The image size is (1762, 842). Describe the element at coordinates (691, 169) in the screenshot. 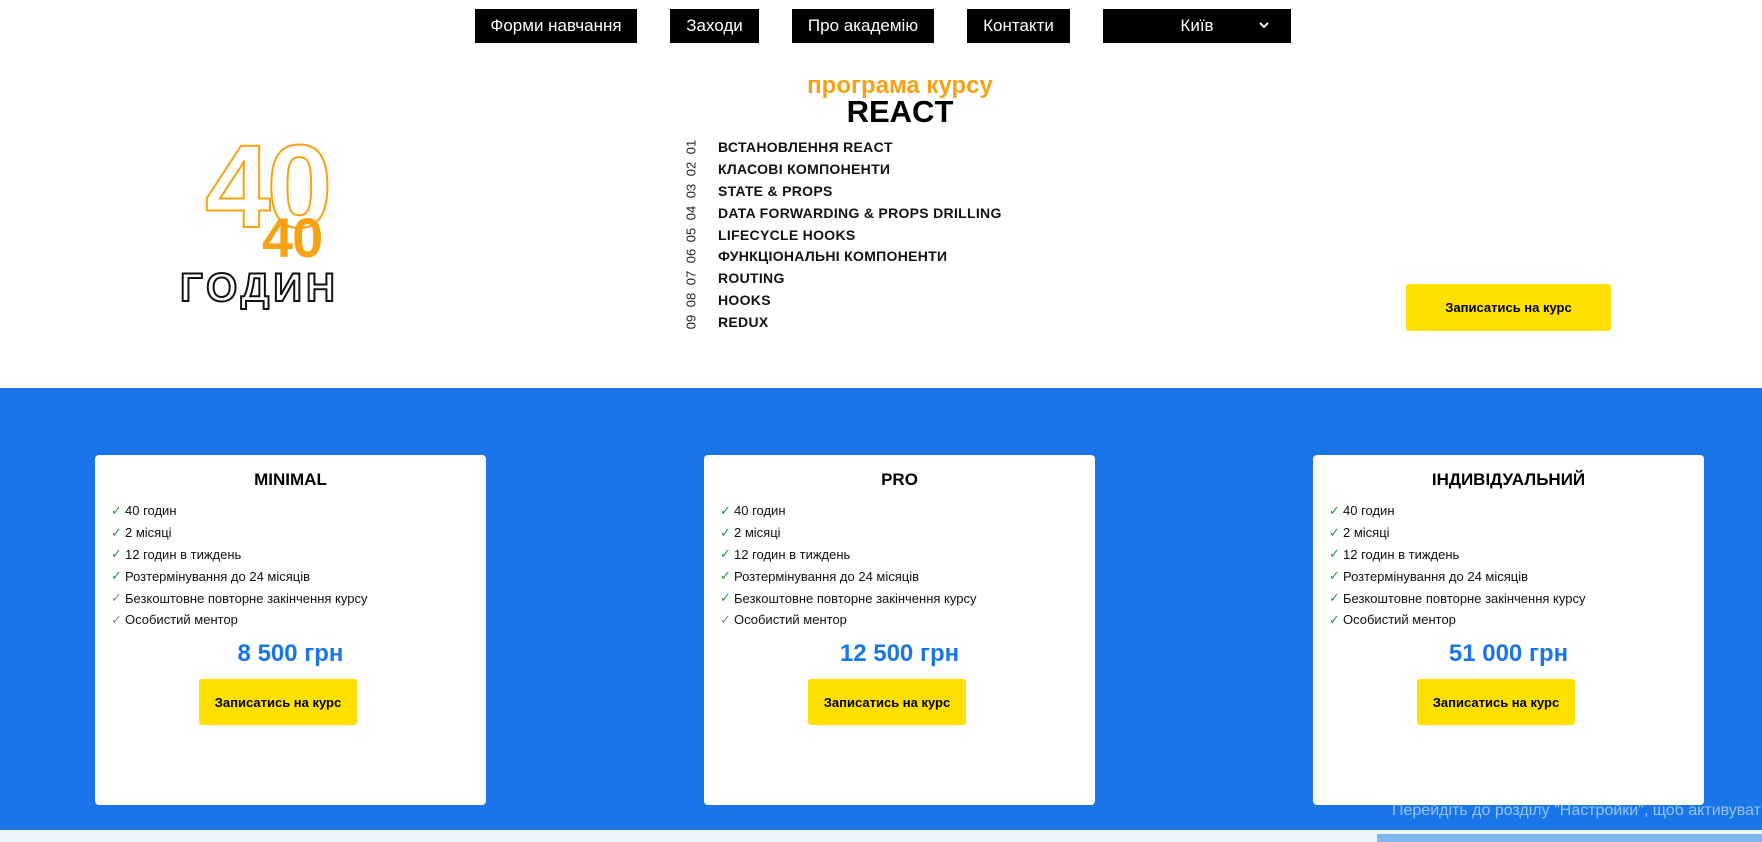

I see `program-item-number: 02` at that location.